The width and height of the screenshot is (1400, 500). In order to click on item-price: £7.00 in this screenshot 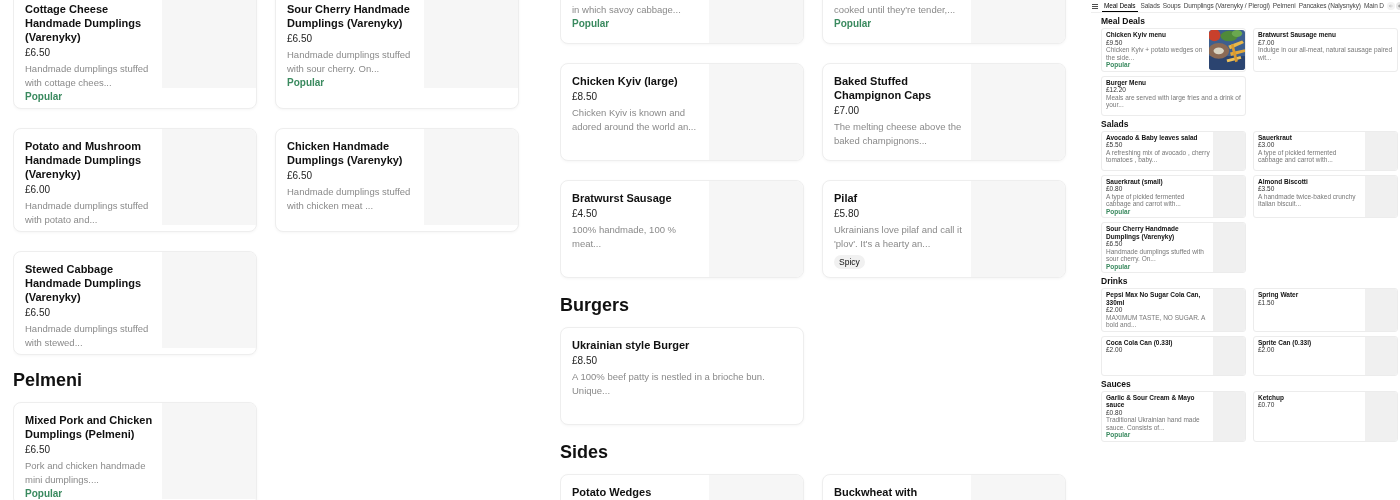, I will do `click(847, 111)`.